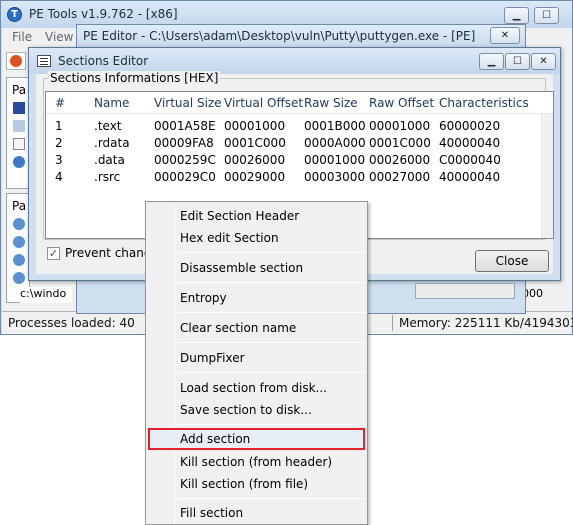  Describe the element at coordinates (256, 298) in the screenshot. I see `menu-item-entropy: Entropy` at that location.